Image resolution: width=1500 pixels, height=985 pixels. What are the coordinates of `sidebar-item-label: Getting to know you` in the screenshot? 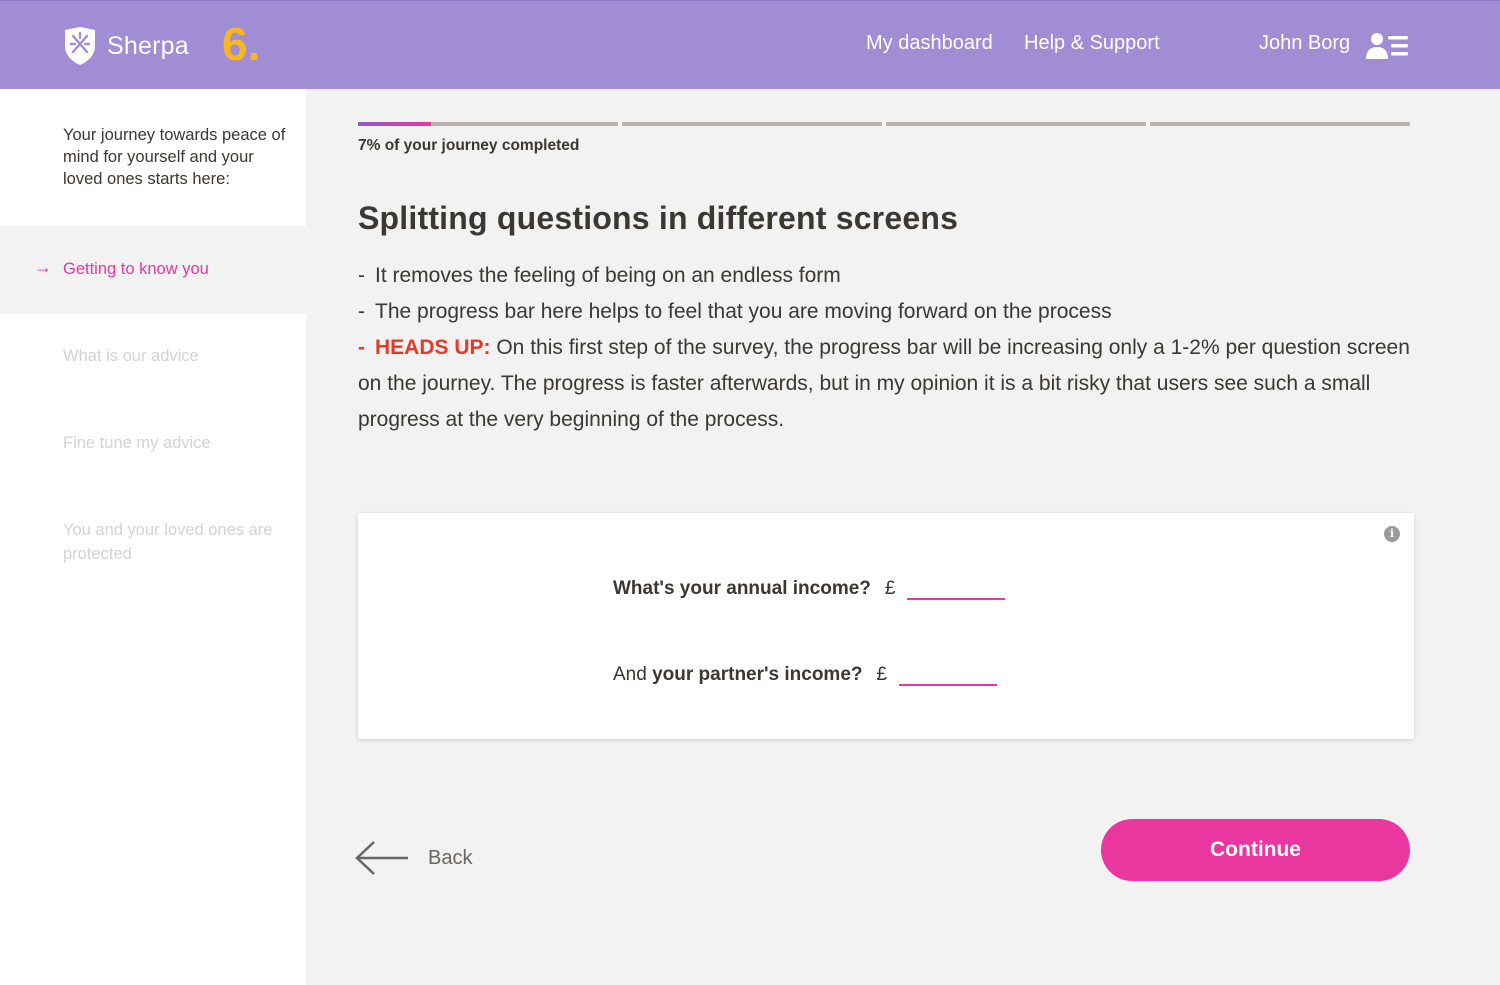 It's located at (136, 269).